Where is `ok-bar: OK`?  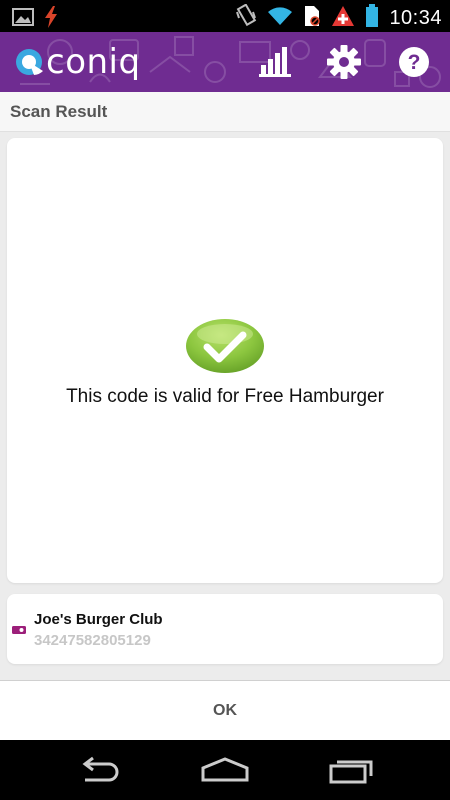
ok-bar: OK is located at coordinates (225, 710).